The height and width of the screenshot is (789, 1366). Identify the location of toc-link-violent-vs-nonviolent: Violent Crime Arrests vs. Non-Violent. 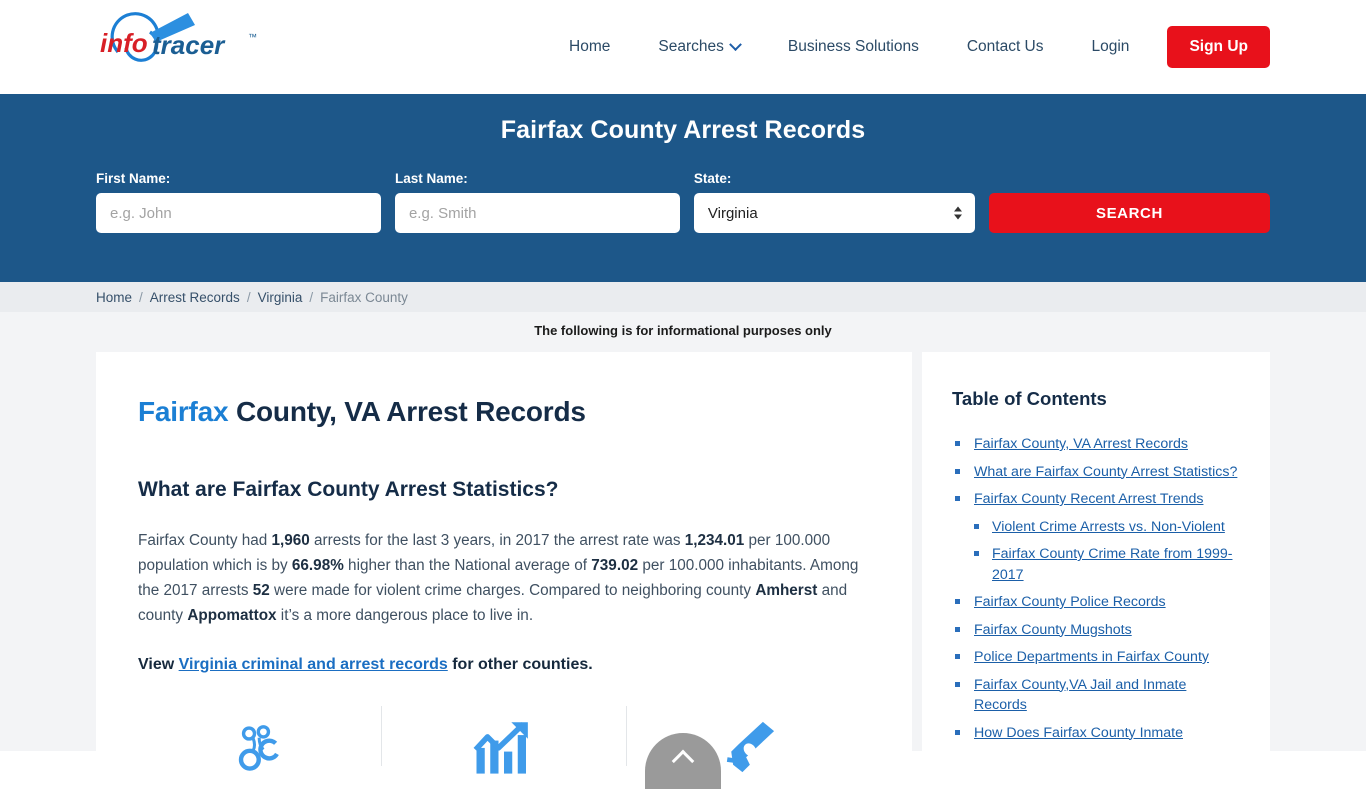
(1108, 527).